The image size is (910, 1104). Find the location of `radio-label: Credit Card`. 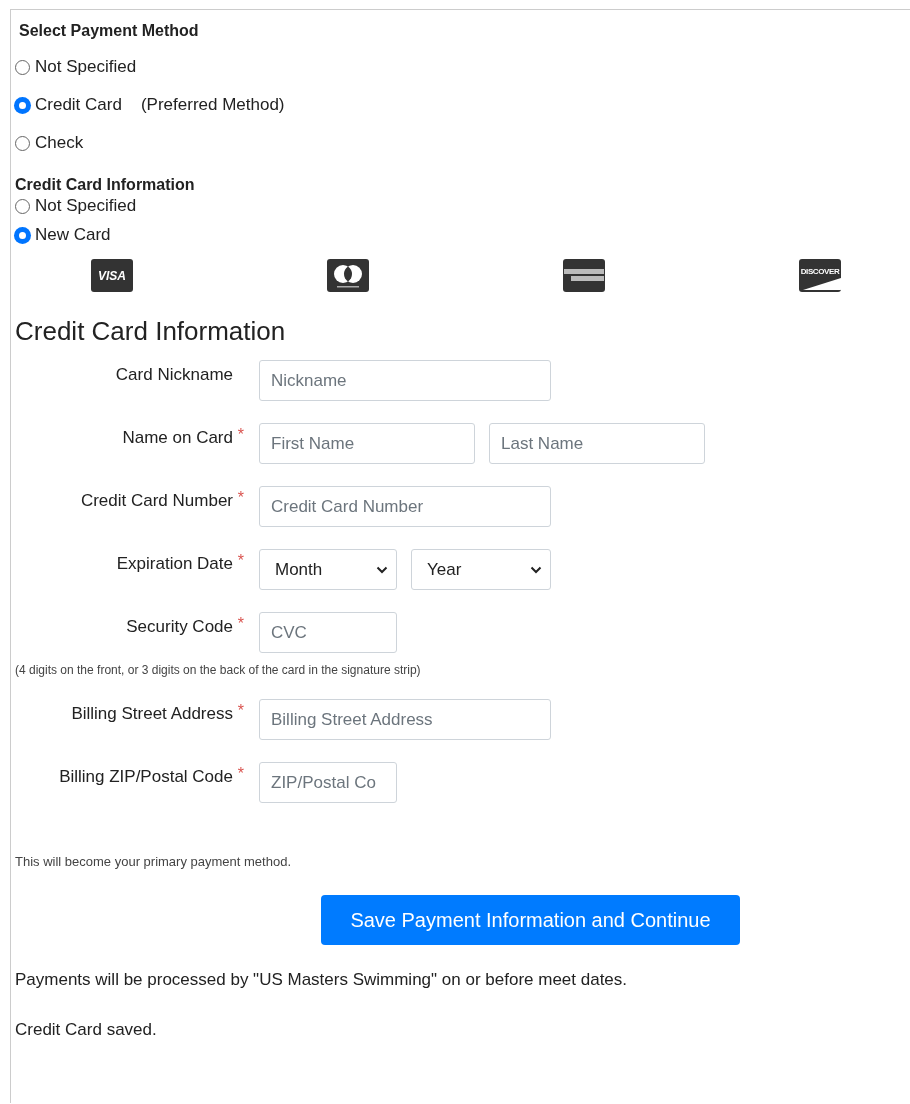

radio-label: Credit Card is located at coordinates (78, 105).